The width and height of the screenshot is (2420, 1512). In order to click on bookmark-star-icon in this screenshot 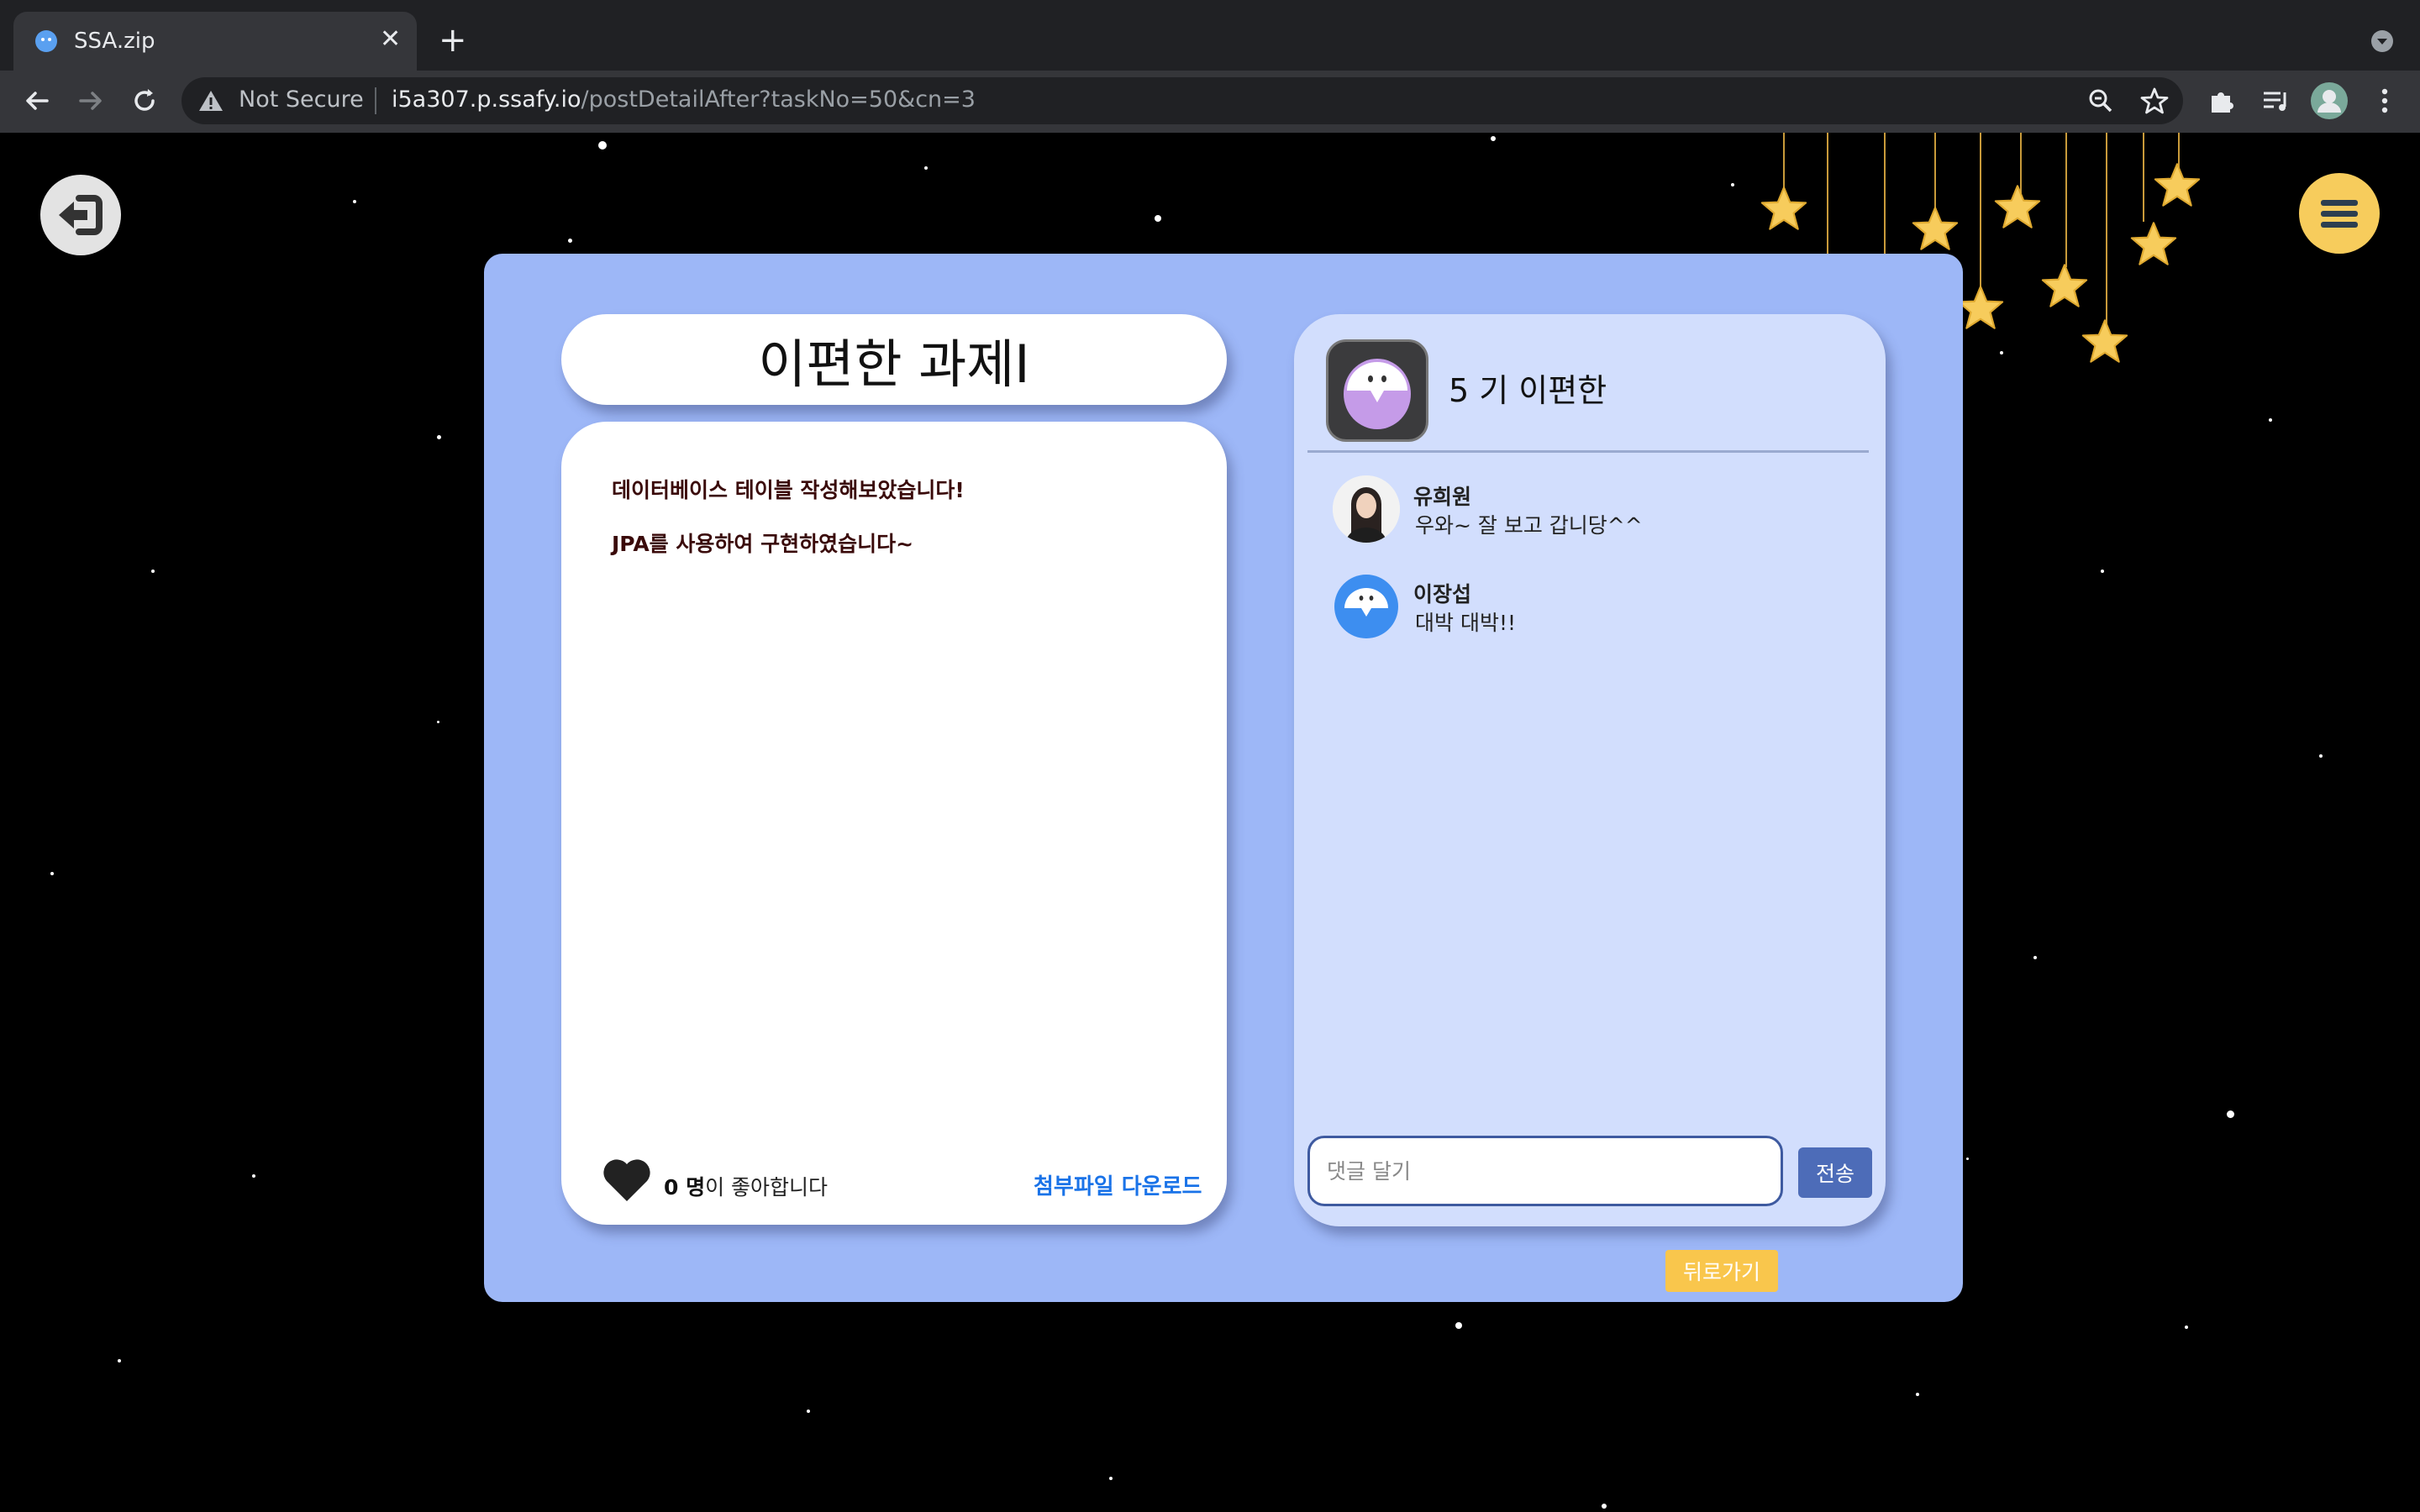, I will do `click(2154, 101)`.